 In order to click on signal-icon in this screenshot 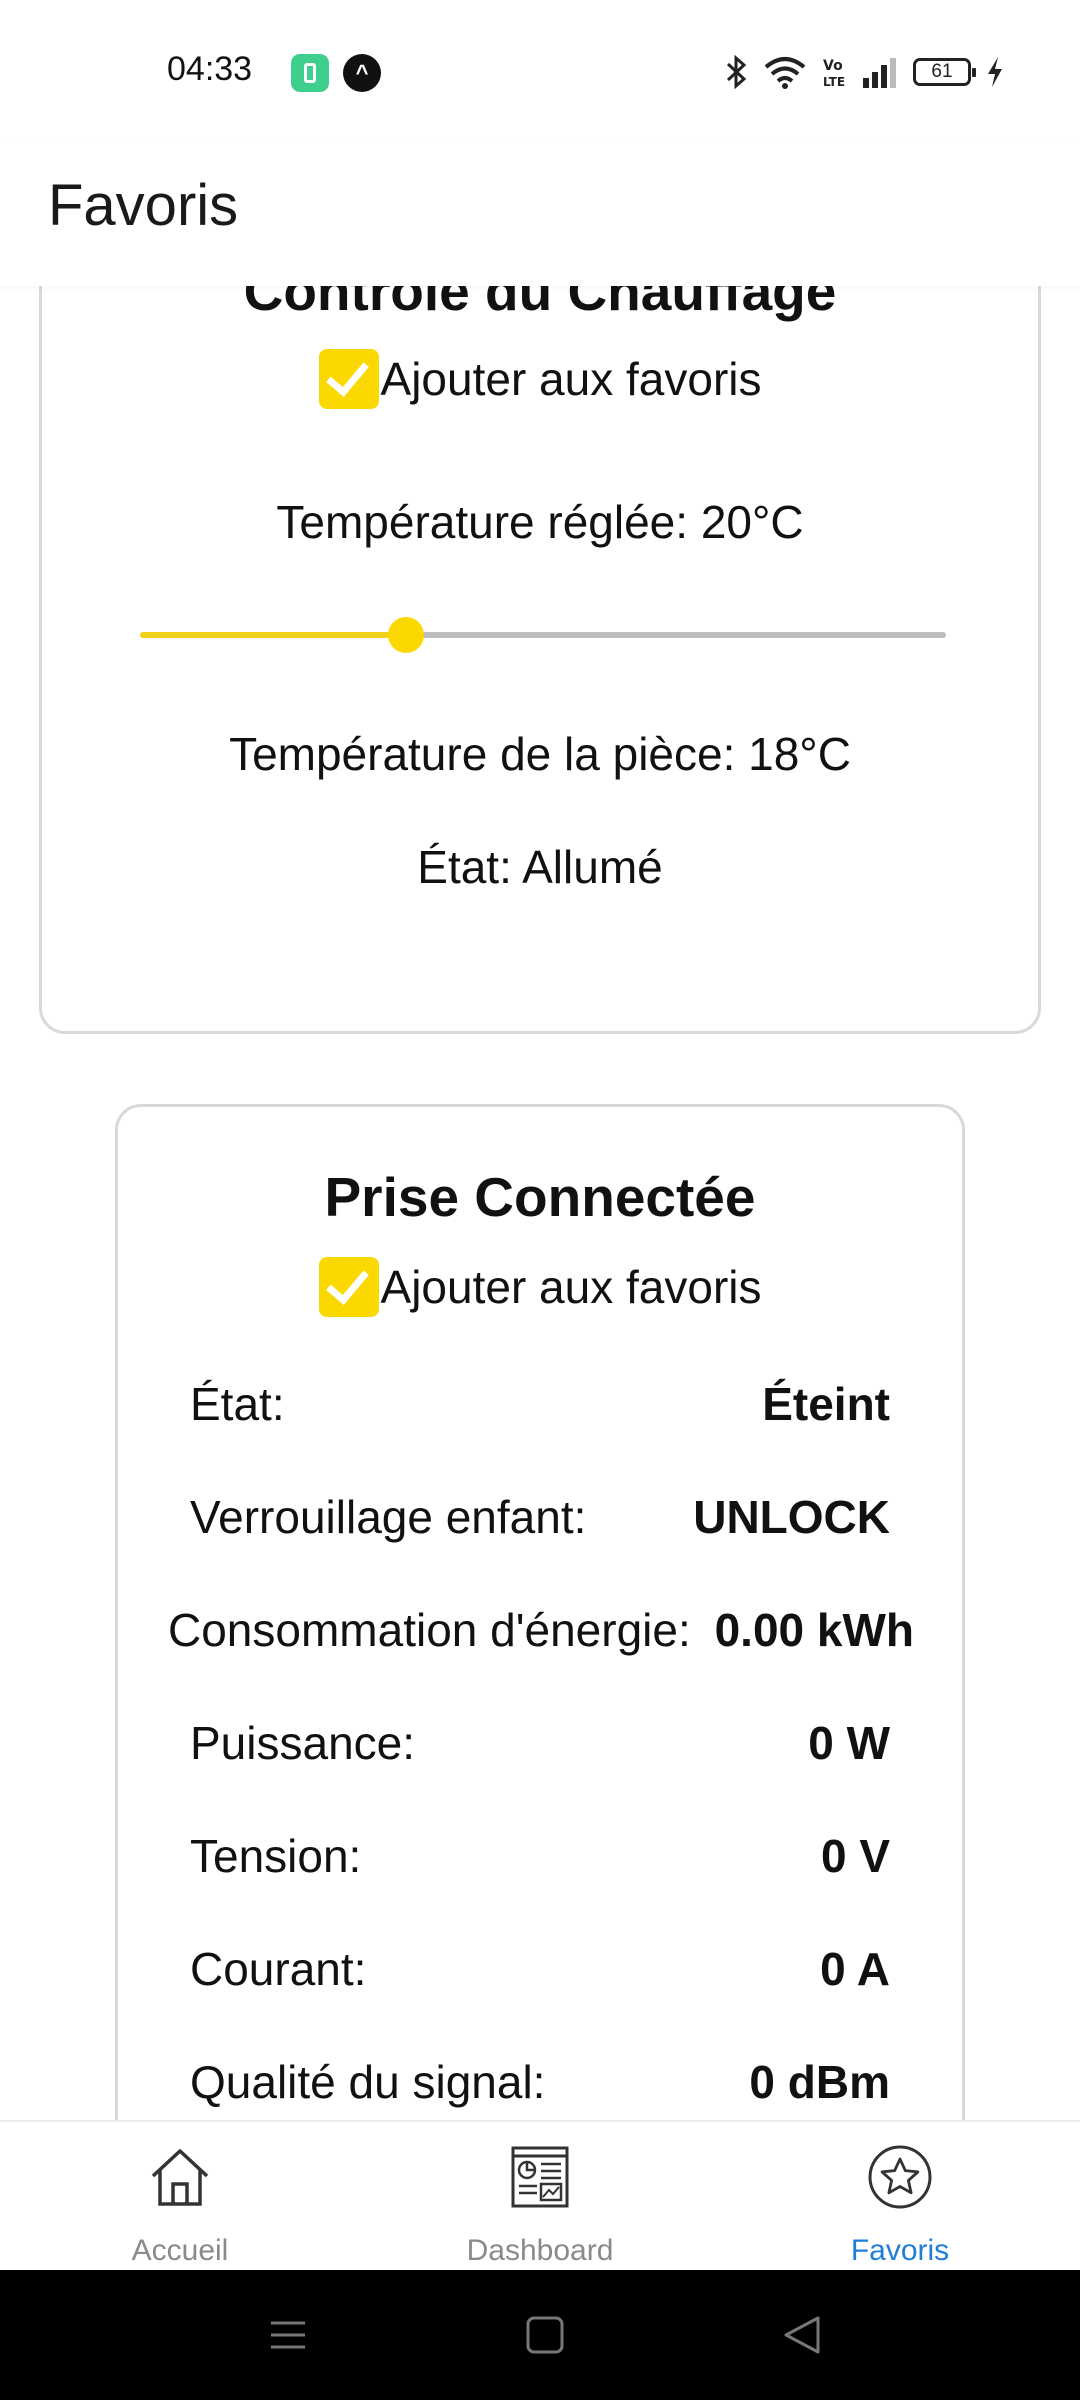, I will do `click(879, 73)`.